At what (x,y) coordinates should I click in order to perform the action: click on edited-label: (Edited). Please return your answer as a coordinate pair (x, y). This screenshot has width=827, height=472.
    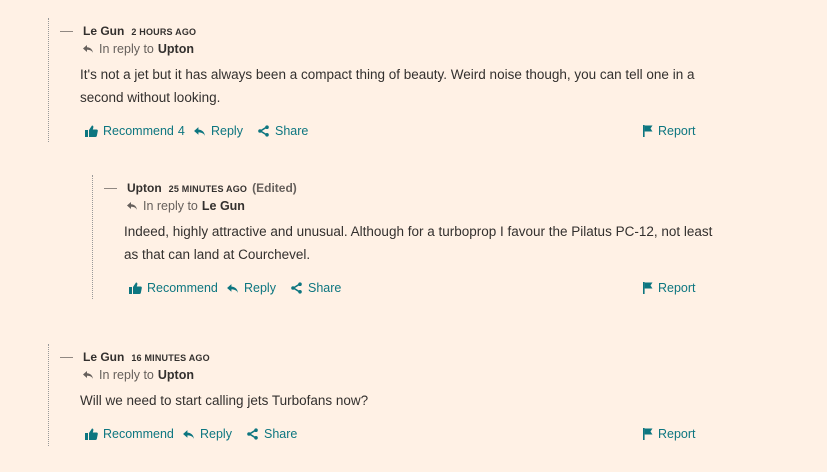
    Looking at the image, I should click on (274, 188).